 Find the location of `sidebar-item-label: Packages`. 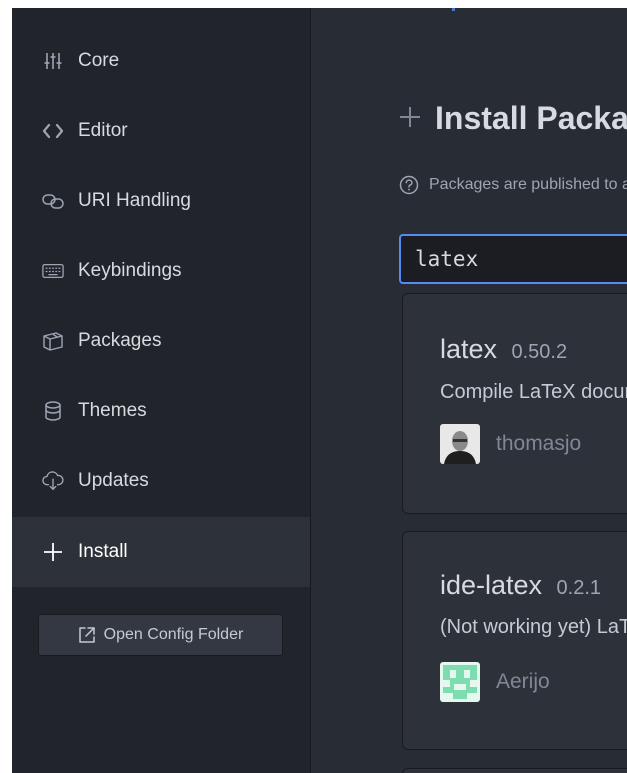

sidebar-item-label: Packages is located at coordinates (120, 340).